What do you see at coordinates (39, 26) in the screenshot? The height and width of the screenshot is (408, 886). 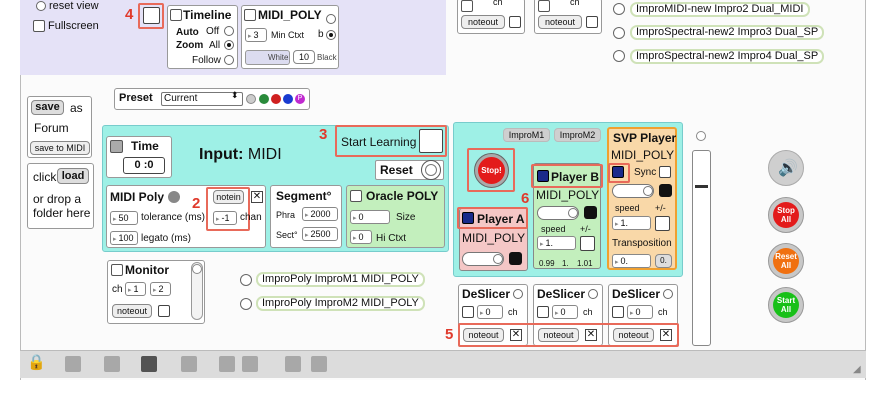 I see `fullscreen-checkbox` at bounding box center [39, 26].